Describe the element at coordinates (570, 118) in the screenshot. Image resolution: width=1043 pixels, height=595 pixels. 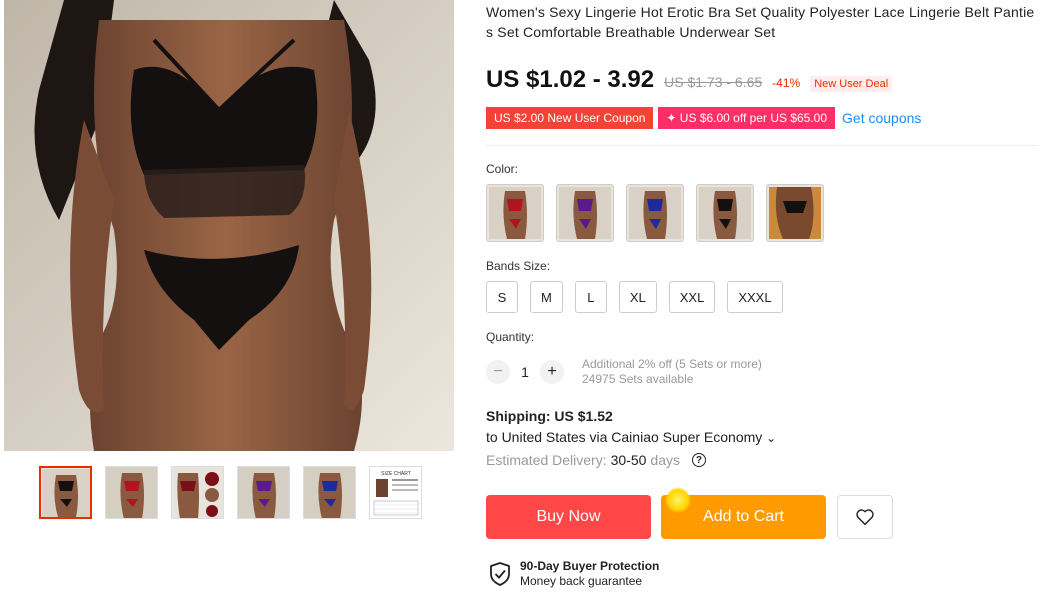
I see `new-user-coupon: US $2.00 New User Coupon` at that location.